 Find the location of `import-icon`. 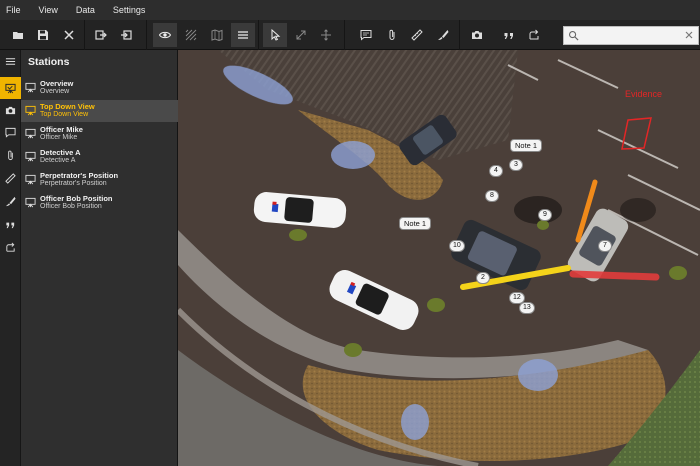

import-icon is located at coordinates (101, 35).